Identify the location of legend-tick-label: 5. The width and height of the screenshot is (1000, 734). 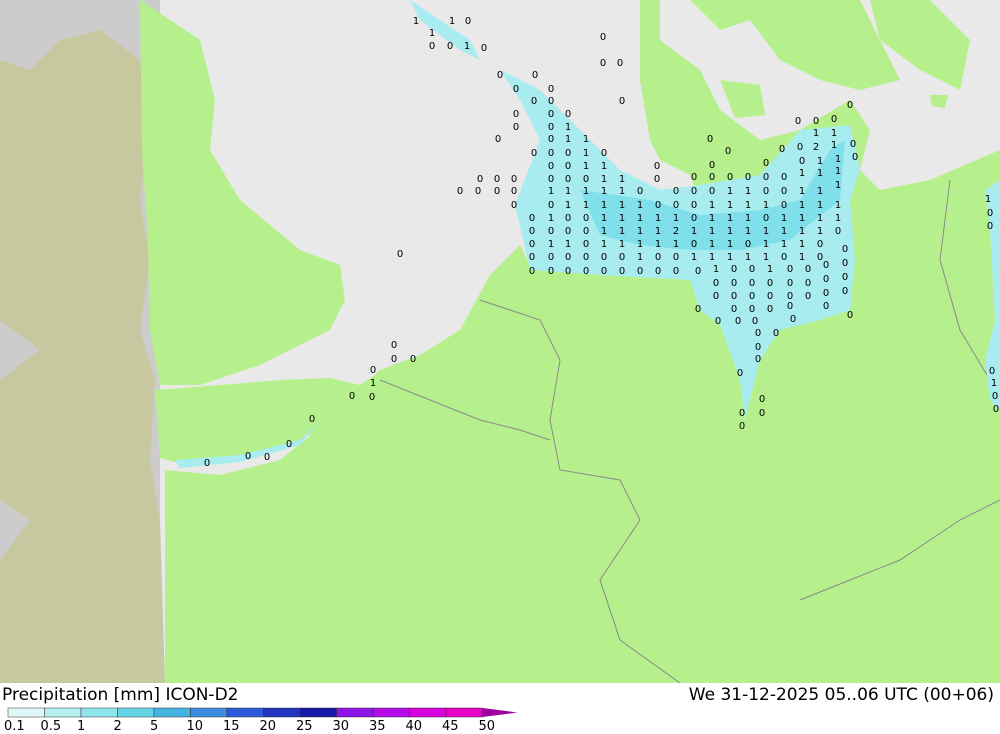
(154, 726).